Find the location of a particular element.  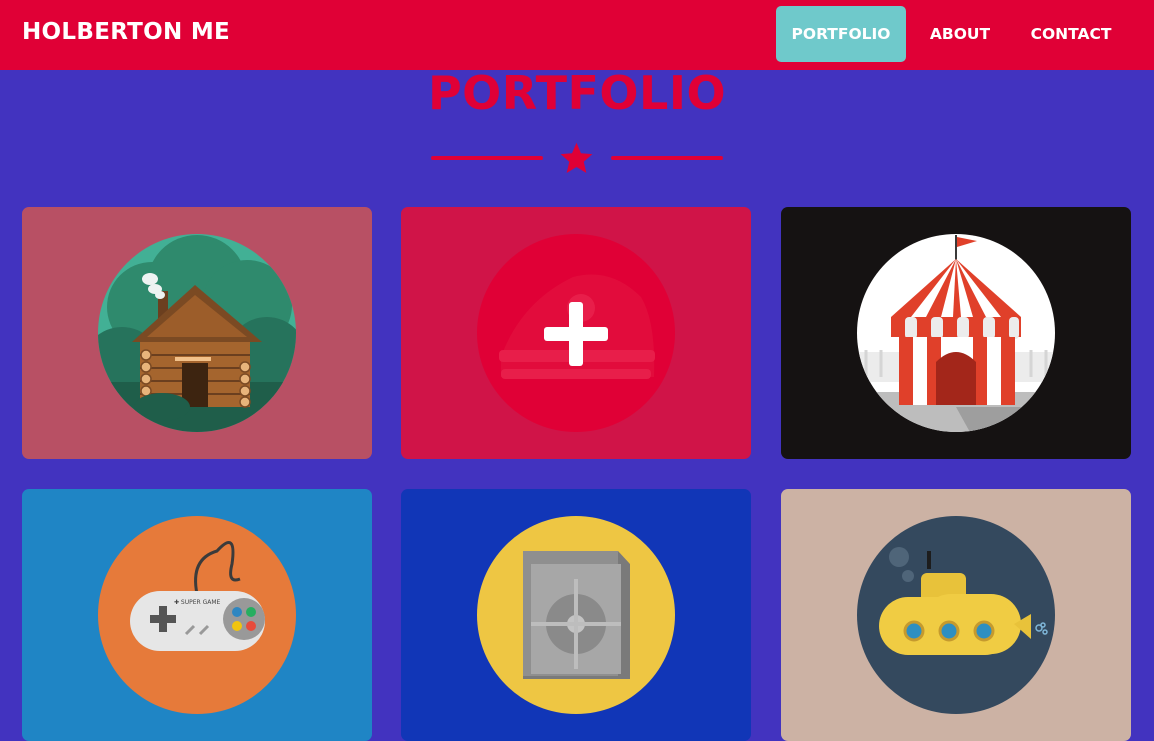

portfolio-item-cake is located at coordinates (576, 333).